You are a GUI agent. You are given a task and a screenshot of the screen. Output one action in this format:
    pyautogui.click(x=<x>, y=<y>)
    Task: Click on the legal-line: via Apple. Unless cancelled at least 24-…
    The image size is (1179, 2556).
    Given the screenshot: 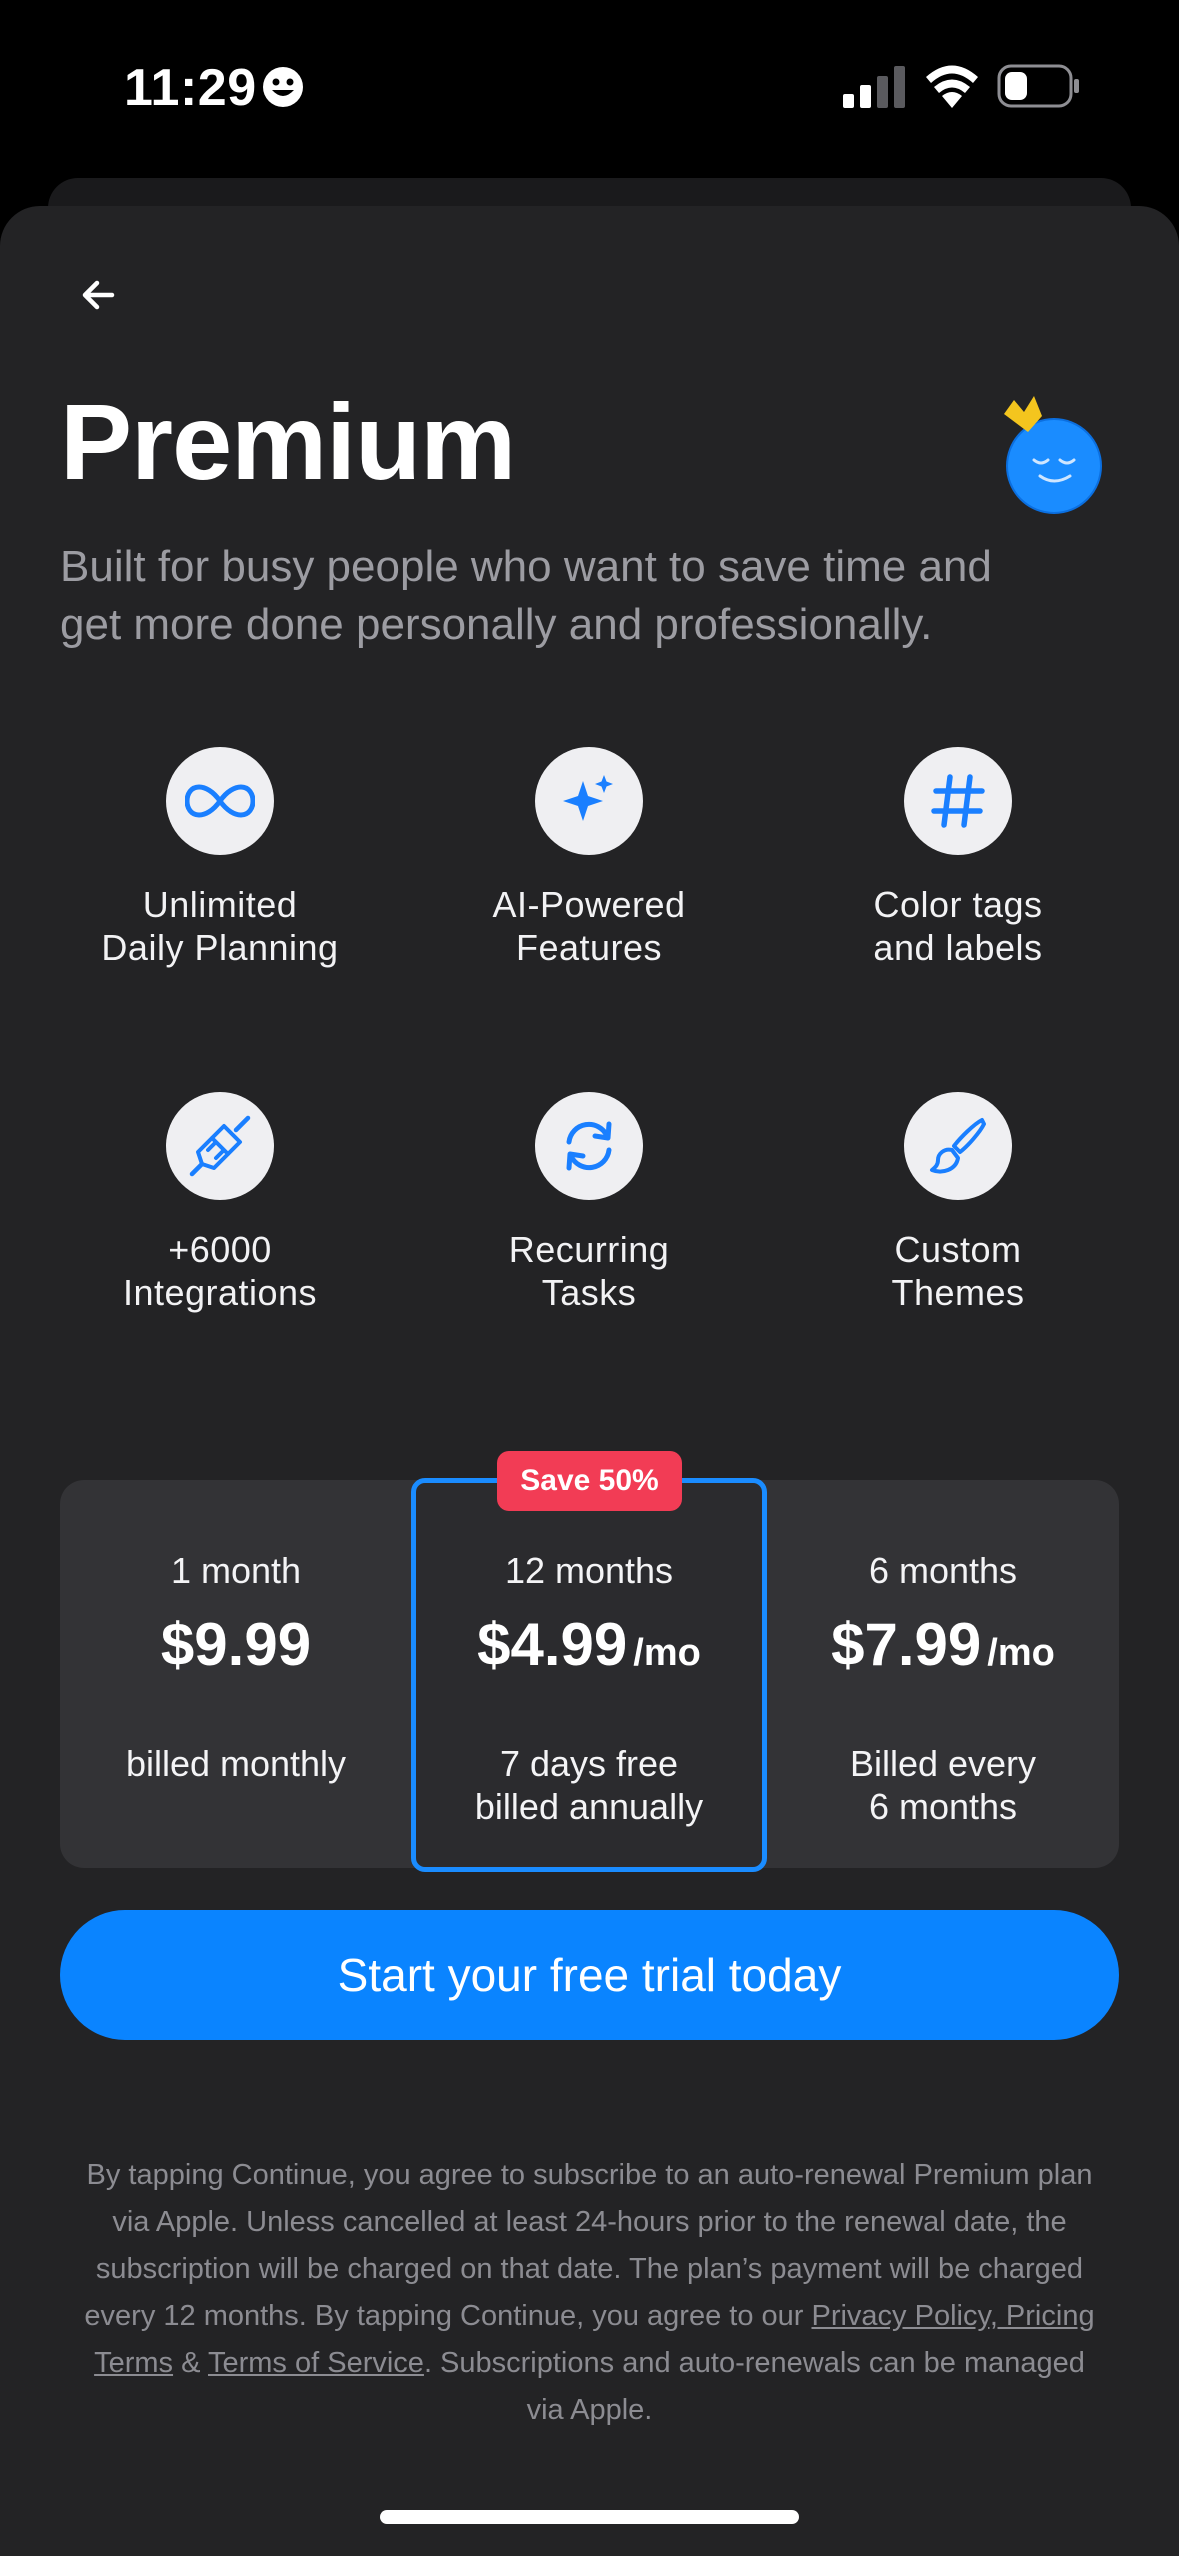 What is the action you would take?
    pyautogui.click(x=589, y=2222)
    